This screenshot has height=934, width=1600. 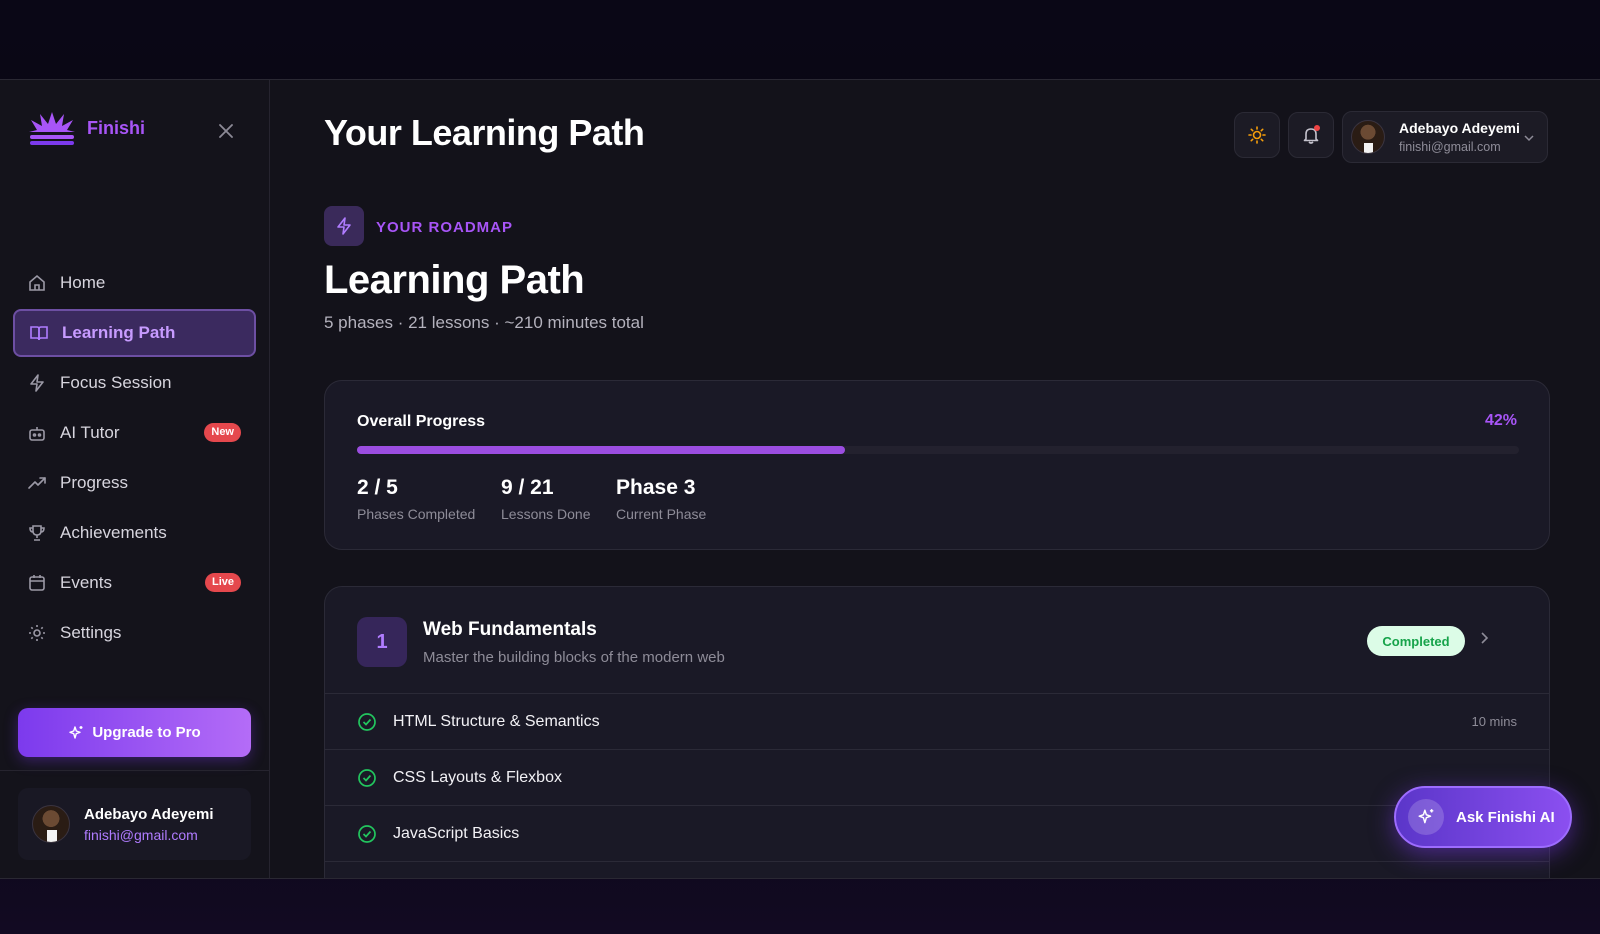 I want to click on ask-ai-button: Ask Finishi AI, so click(x=1483, y=817).